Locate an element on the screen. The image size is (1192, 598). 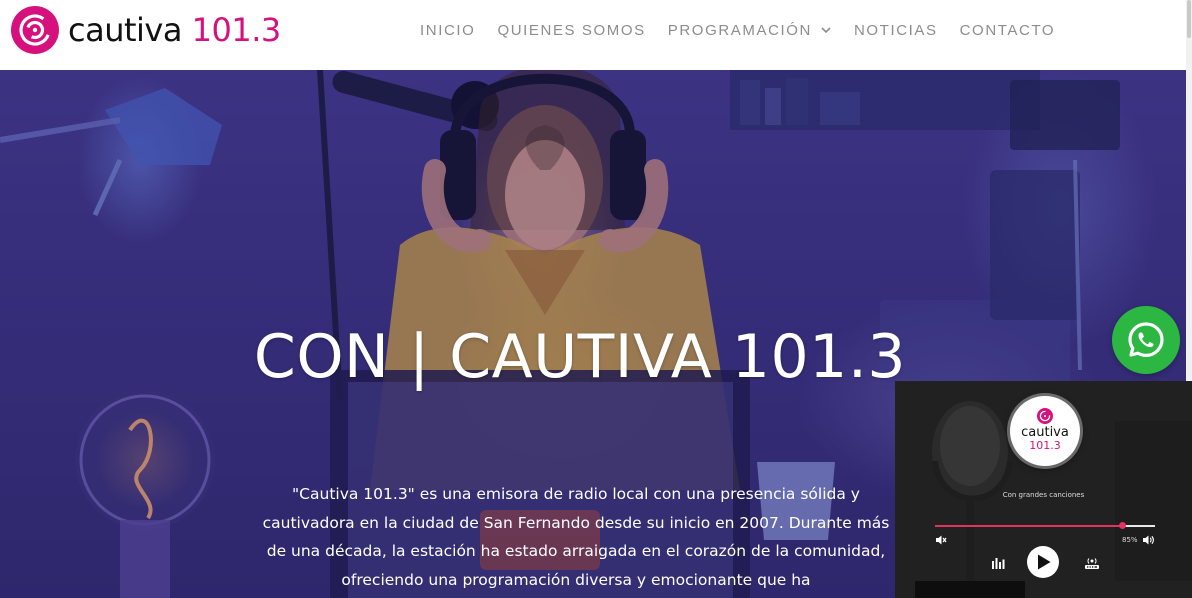
nav-item-label: INICIO is located at coordinates (448, 30).